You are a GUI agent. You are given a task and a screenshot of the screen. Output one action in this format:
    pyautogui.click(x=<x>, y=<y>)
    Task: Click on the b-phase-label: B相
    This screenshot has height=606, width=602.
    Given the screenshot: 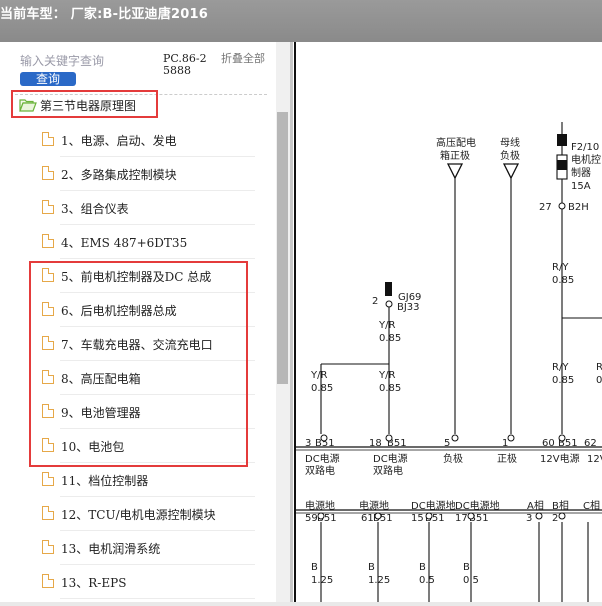 What is the action you would take?
    pyautogui.click(x=560, y=505)
    